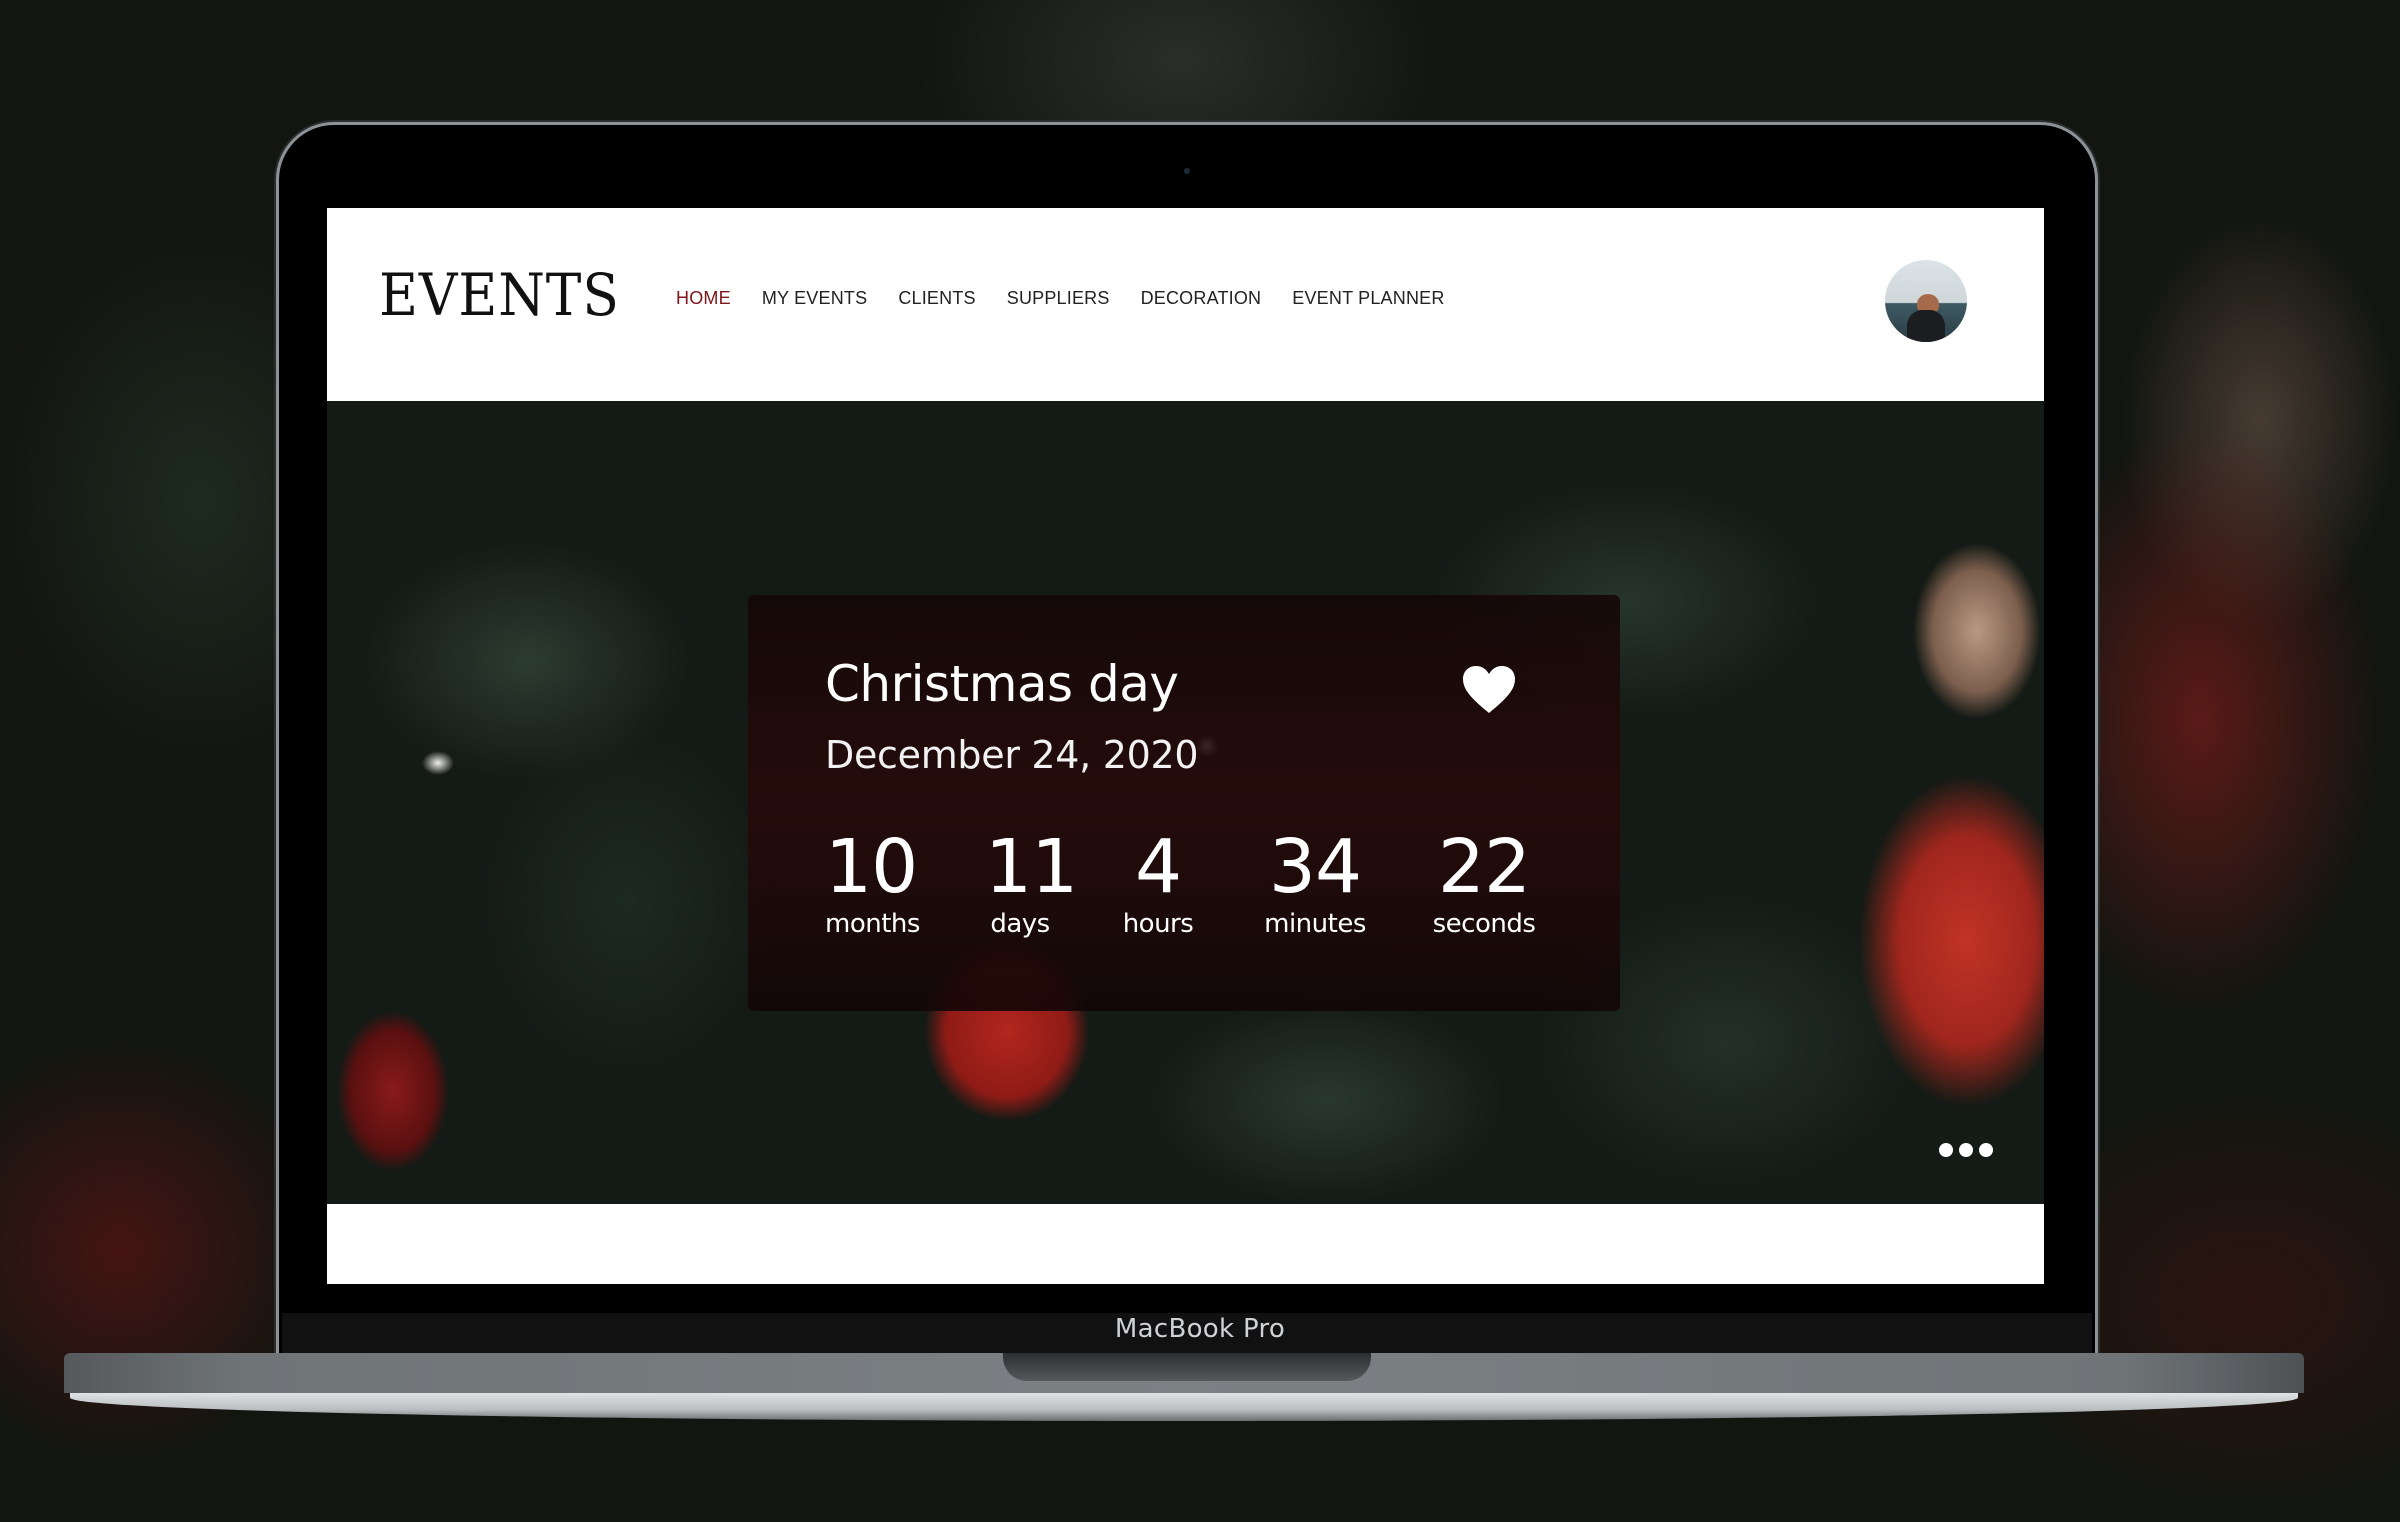 The width and height of the screenshot is (2400, 1522). What do you see at coordinates (1489, 690) in the screenshot?
I see `heart-icon` at bounding box center [1489, 690].